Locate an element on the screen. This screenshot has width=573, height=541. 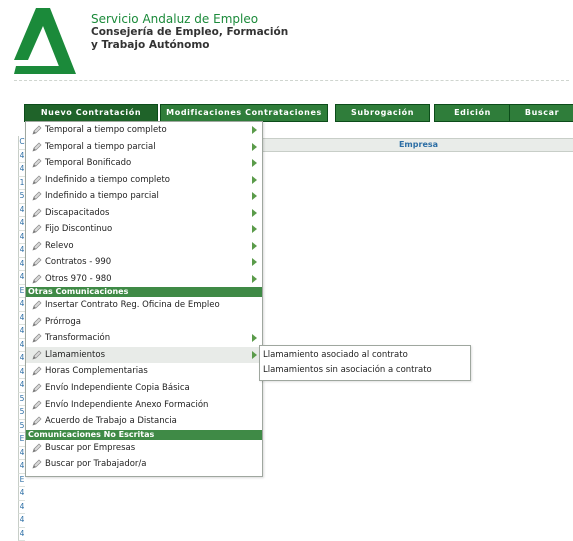
menu-item-label: Fijo Discontinuo is located at coordinates (78, 229).